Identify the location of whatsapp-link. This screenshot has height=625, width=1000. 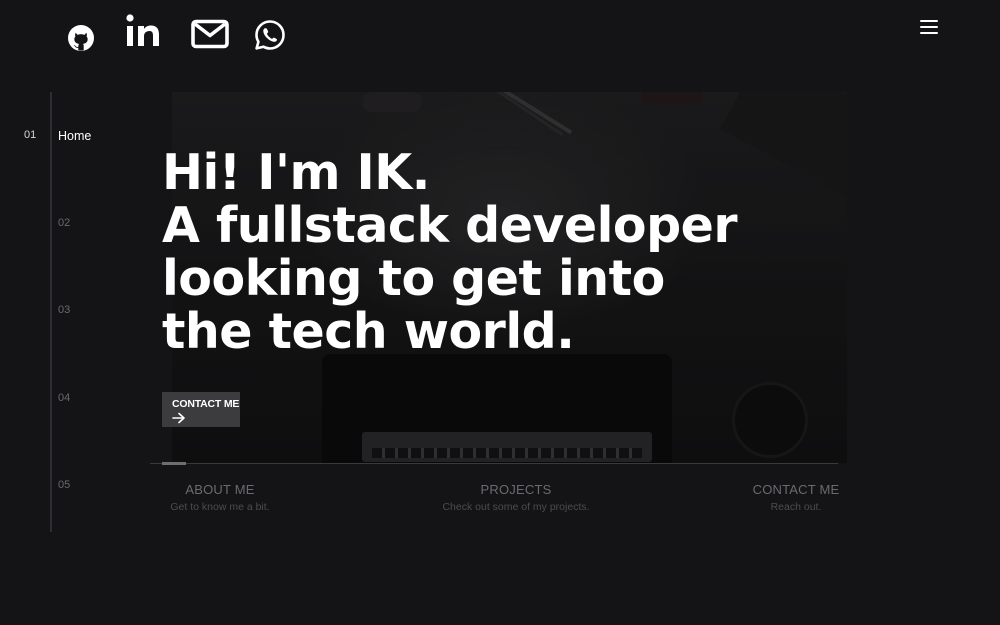
(270, 35).